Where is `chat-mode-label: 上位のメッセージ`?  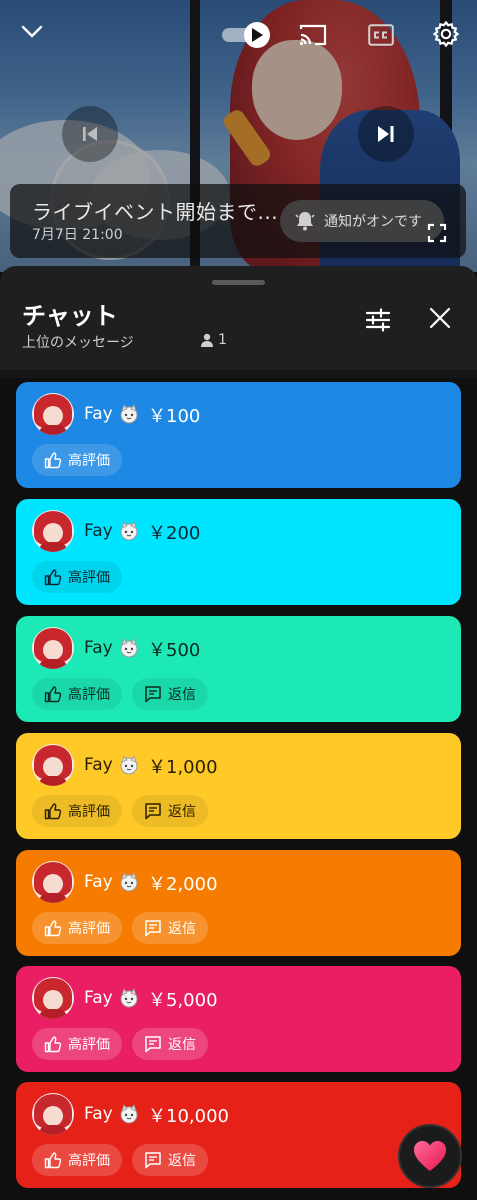 chat-mode-label: 上位のメッセージ is located at coordinates (78, 342).